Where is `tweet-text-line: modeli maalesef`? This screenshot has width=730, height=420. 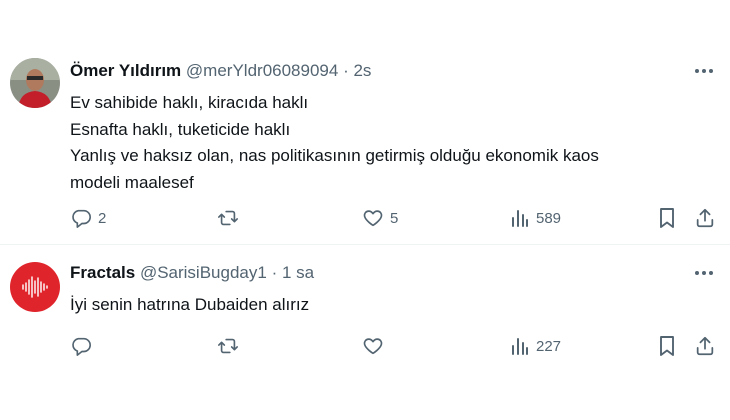 tweet-text-line: modeli maalesef is located at coordinates (132, 182).